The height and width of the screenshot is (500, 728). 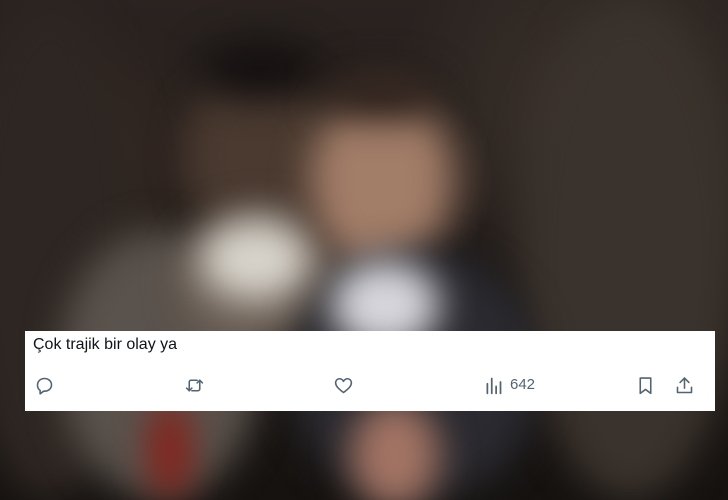 I want to click on like-button, so click(x=343, y=385).